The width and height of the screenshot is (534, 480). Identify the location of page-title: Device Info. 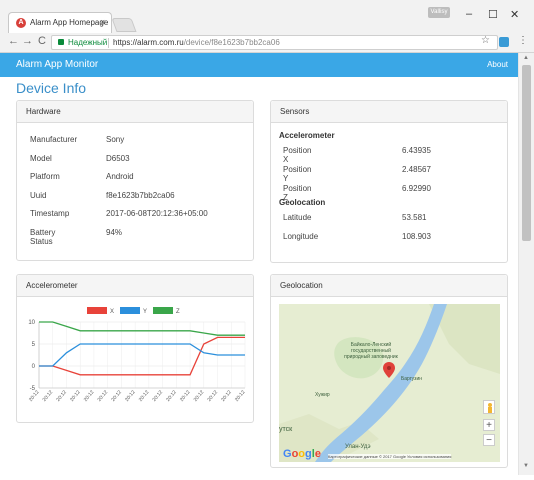
(51, 88).